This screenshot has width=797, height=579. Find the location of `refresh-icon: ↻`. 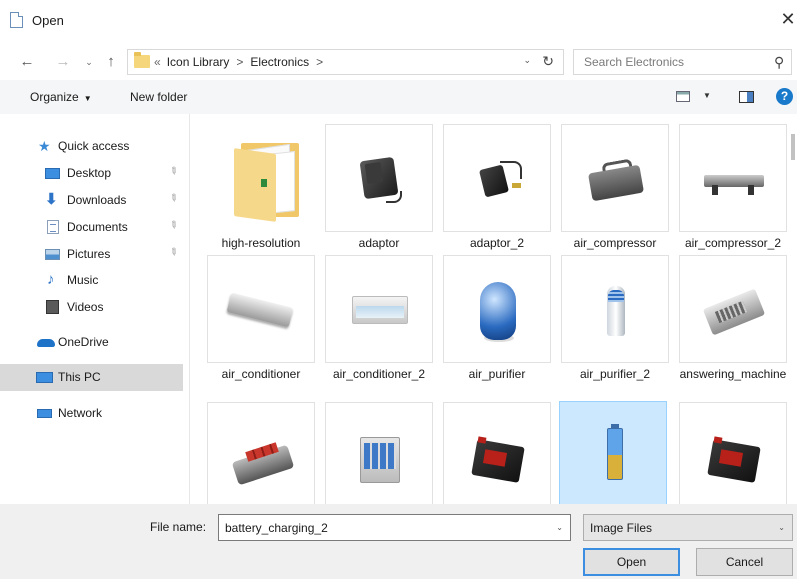

refresh-icon: ↻ is located at coordinates (548, 61).